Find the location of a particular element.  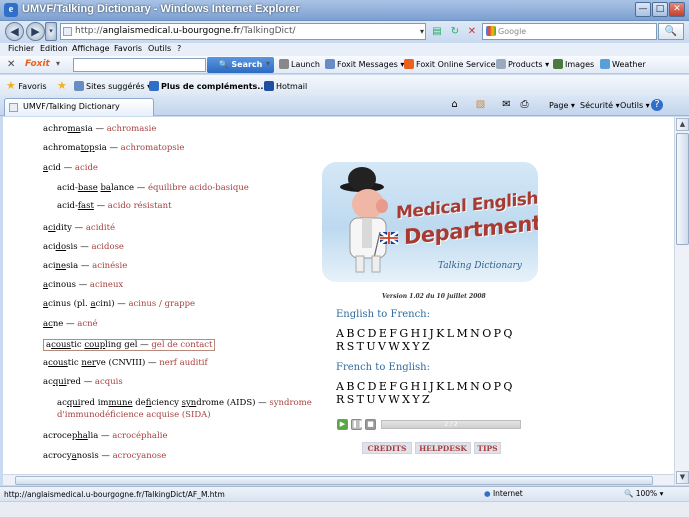

page-menu: Page ▾ is located at coordinates (562, 105).